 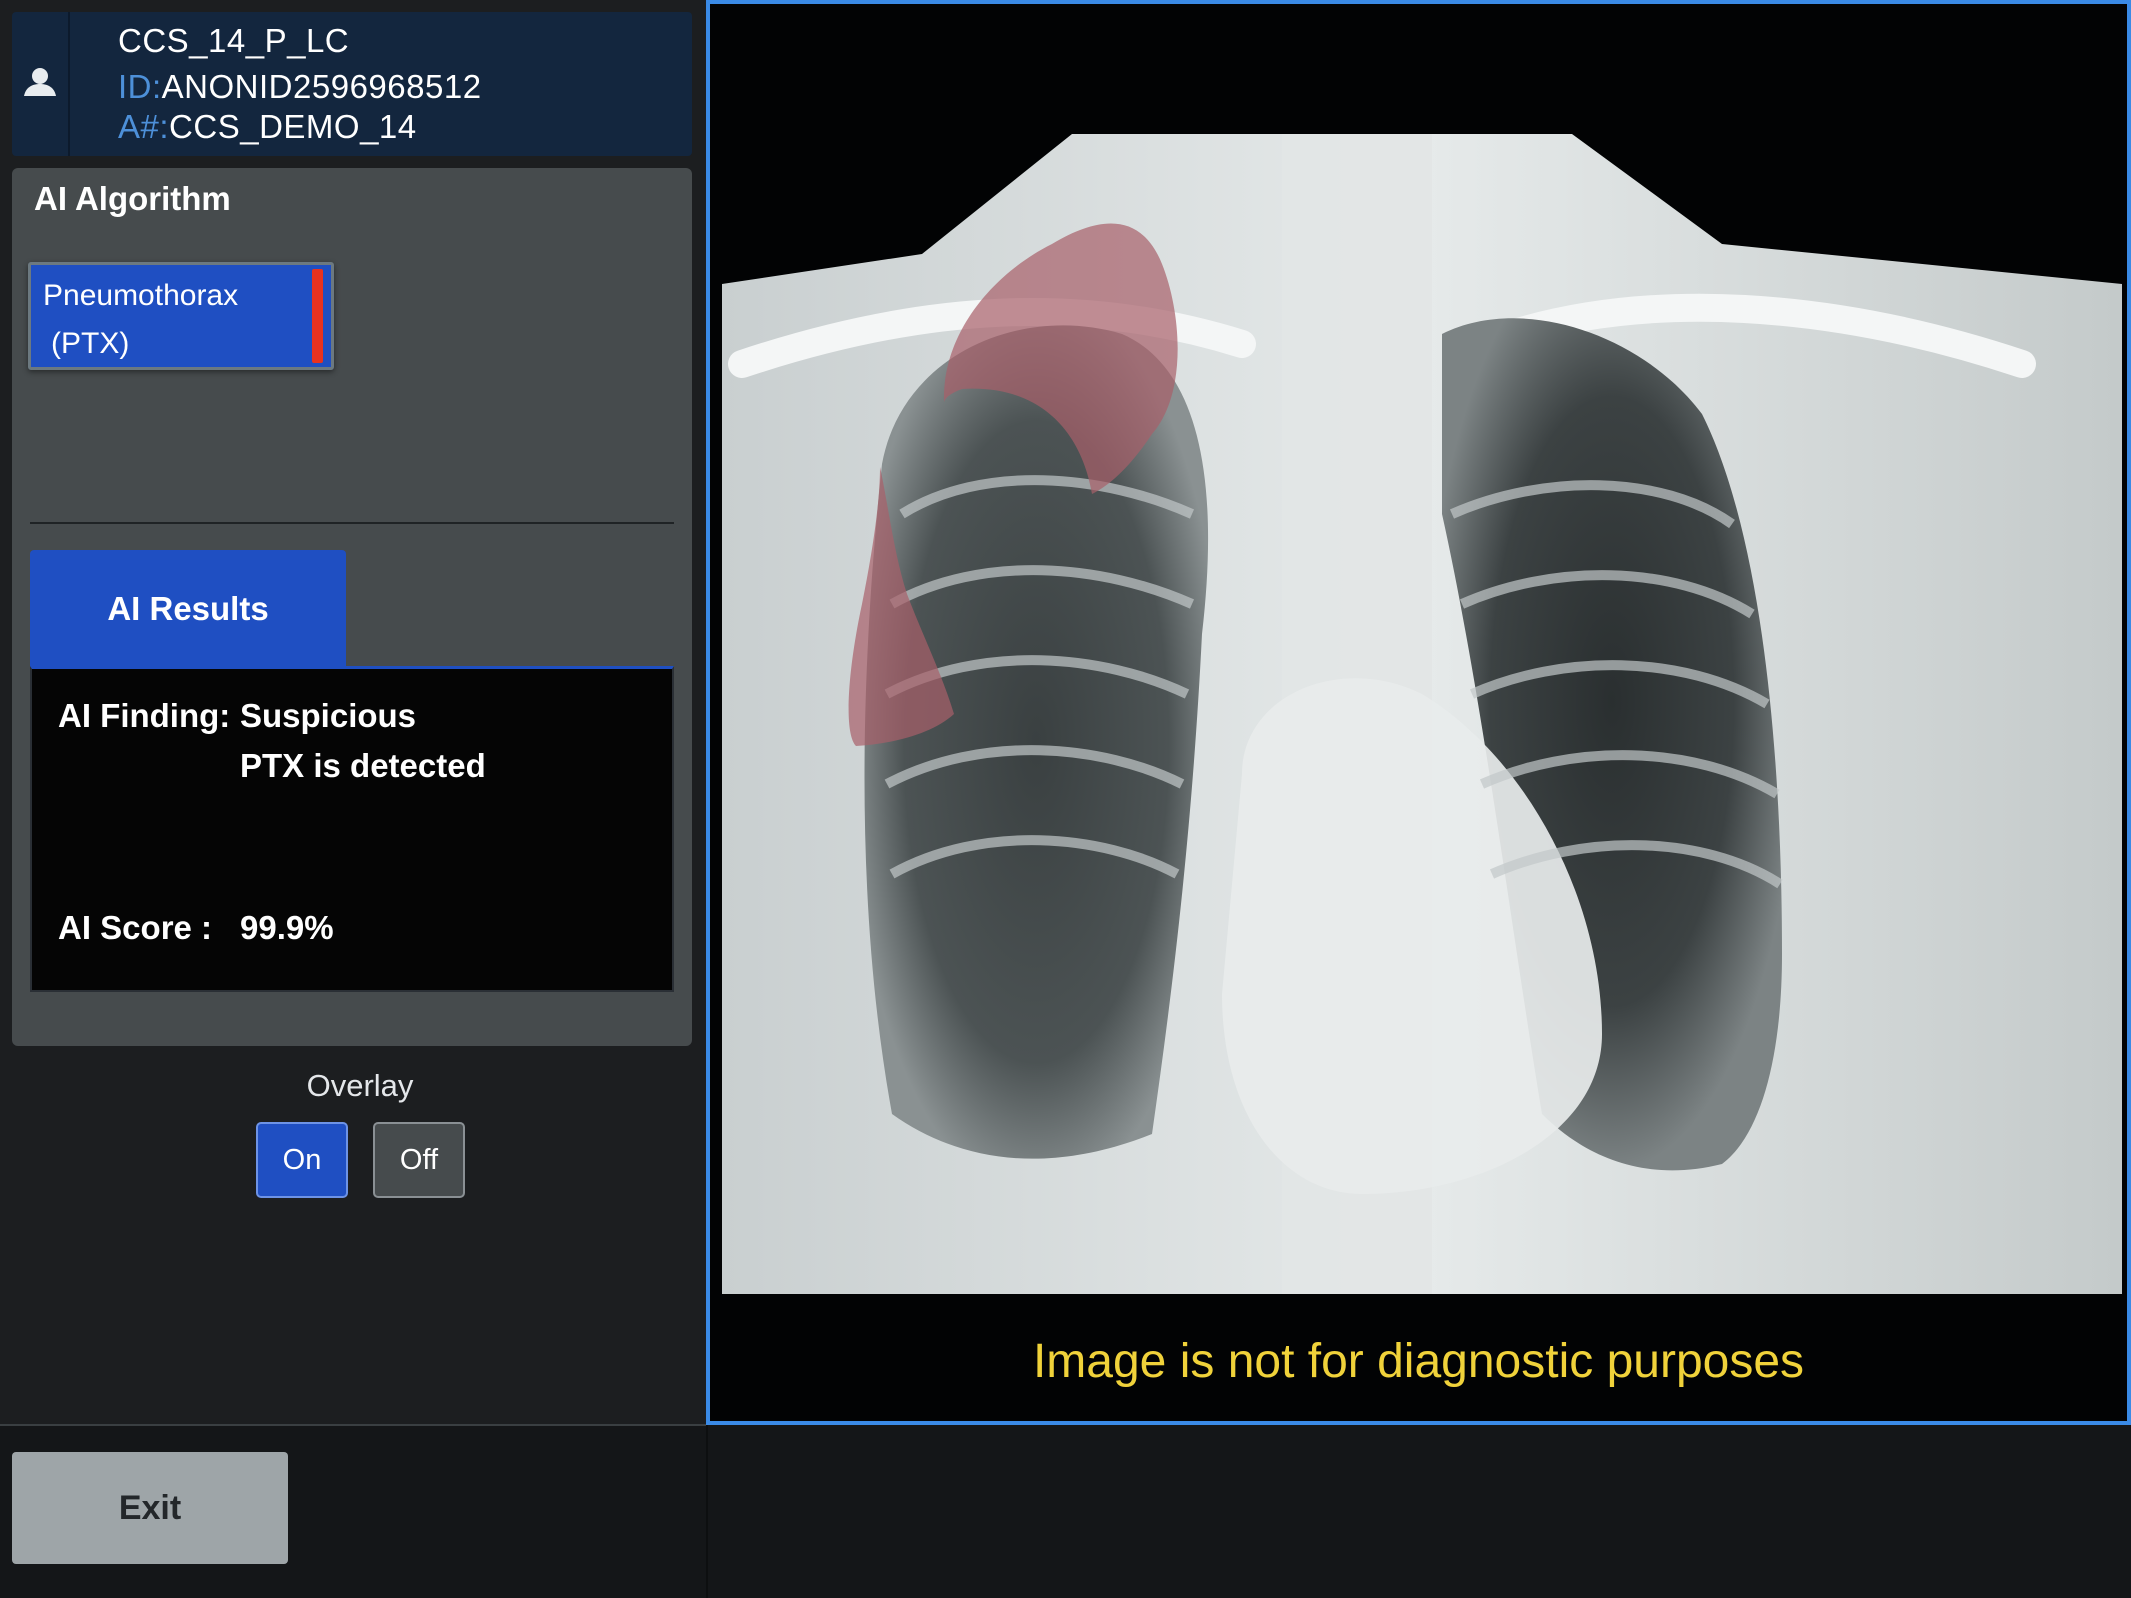 I want to click on user-icon, so click(x=40, y=84).